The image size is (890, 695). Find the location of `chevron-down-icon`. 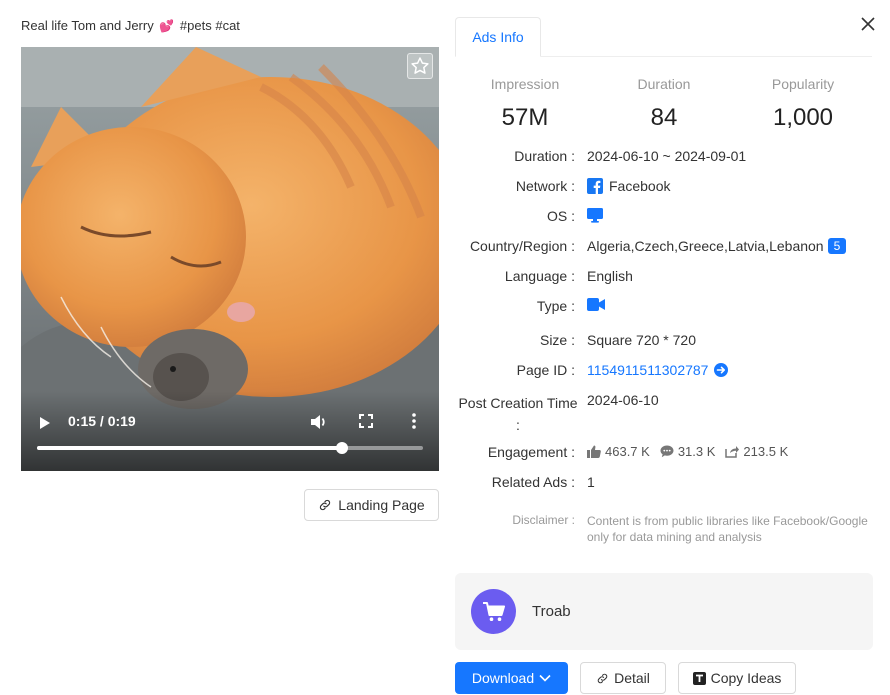

chevron-down-icon is located at coordinates (545, 678).